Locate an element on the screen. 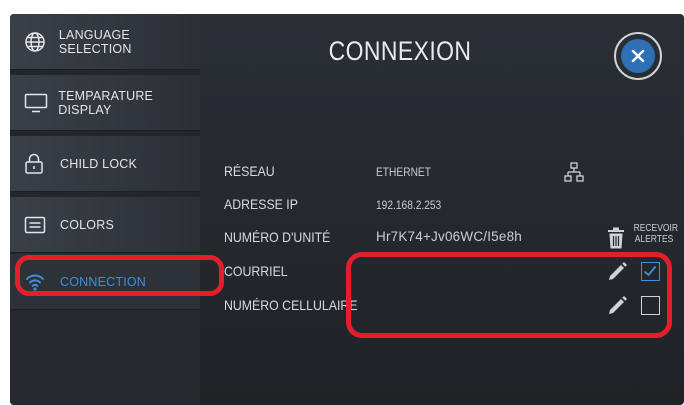 This screenshot has width=684, height=405. sidebar-item-temperature-display: TEMPARATURE DISPLAY is located at coordinates (105, 103).